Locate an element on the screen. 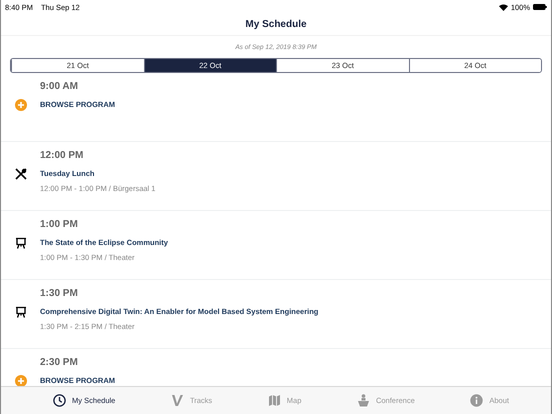 The height and width of the screenshot is (414, 552). time-heading: 1:00 PM is located at coordinates (59, 225).